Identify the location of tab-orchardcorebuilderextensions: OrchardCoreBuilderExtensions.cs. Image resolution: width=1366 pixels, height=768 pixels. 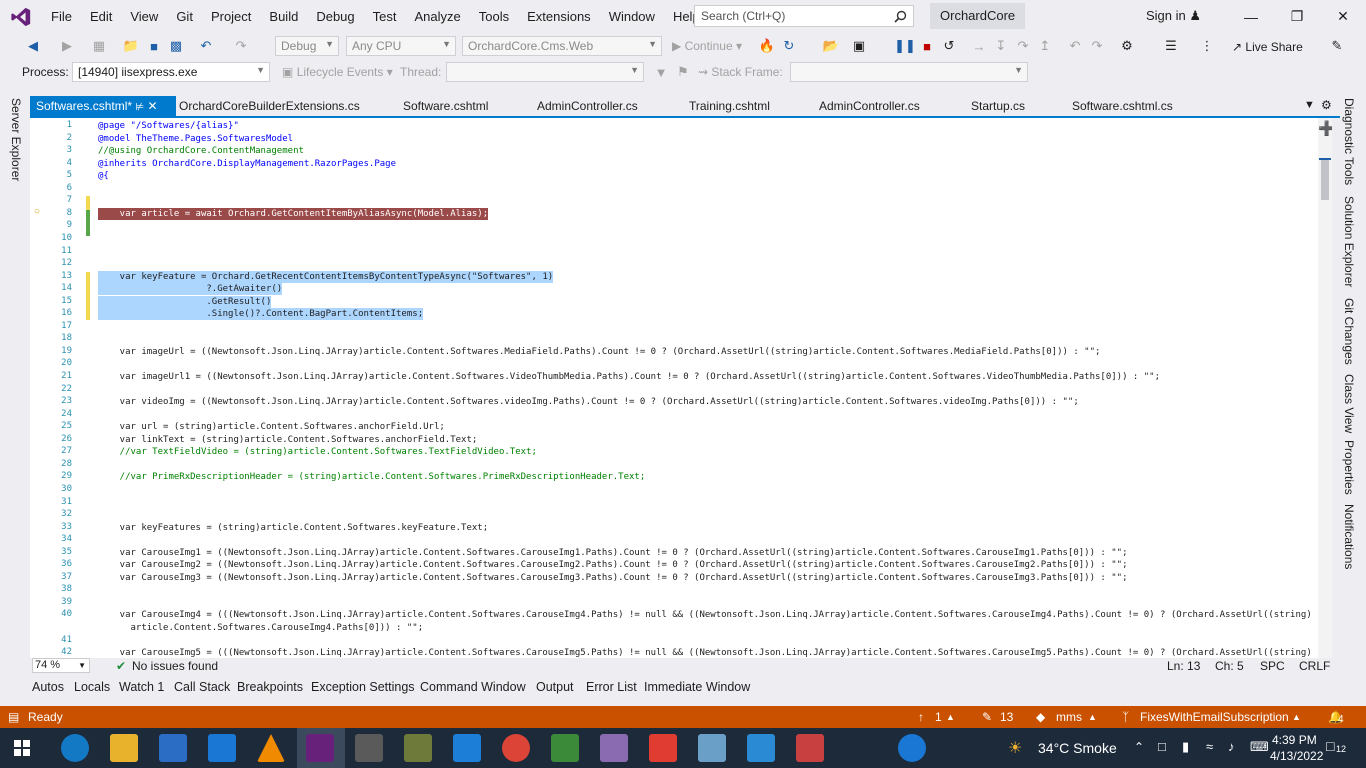
(269, 106).